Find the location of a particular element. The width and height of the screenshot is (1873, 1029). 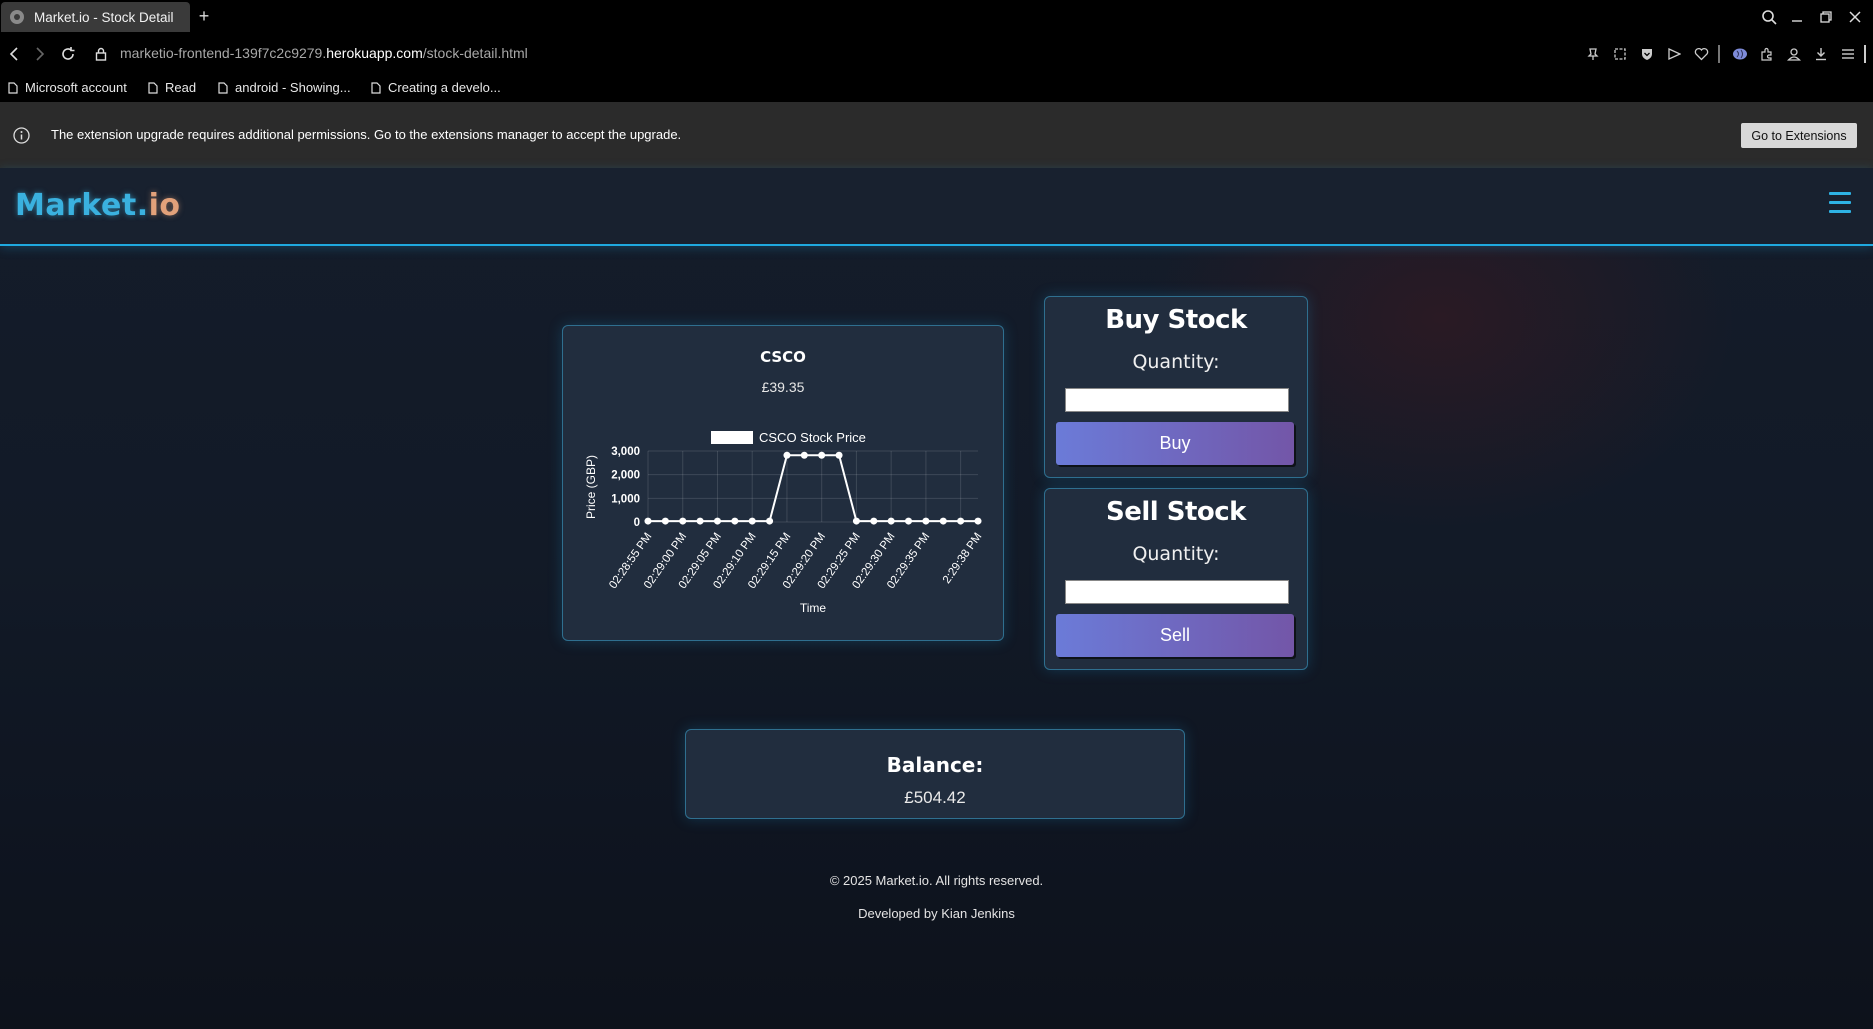

url-host: herokuapp.com is located at coordinates (374, 53).